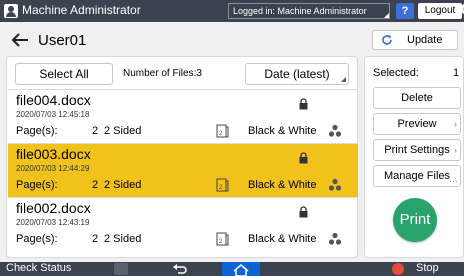  What do you see at coordinates (461, 9) in the screenshot?
I see `moon-icon` at bounding box center [461, 9].